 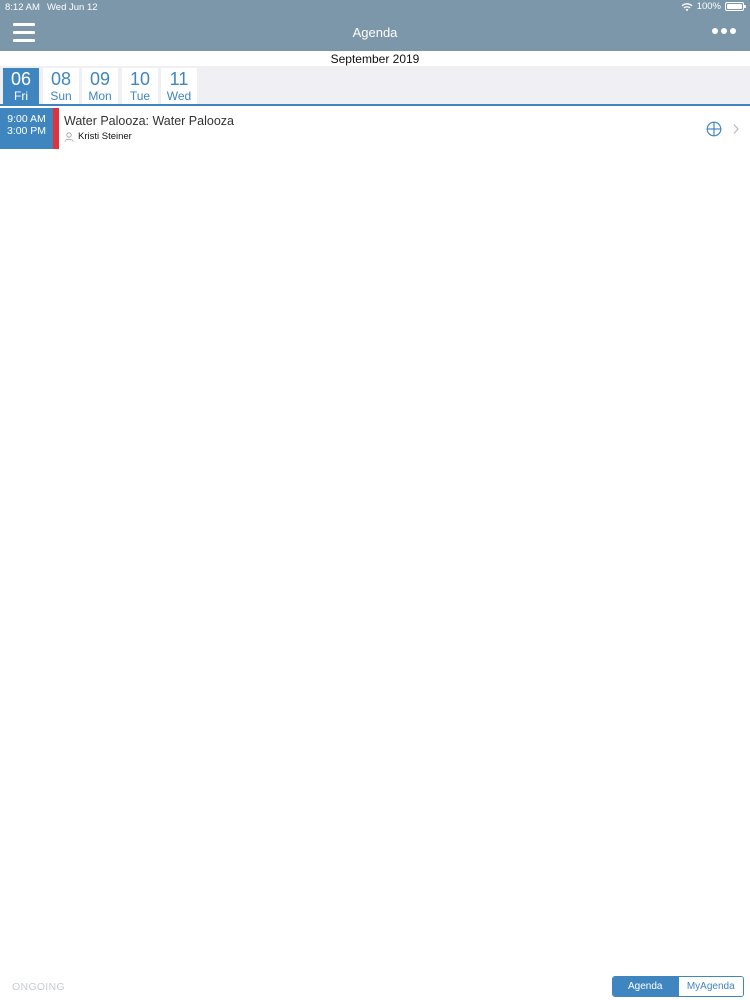 What do you see at coordinates (21, 79) in the screenshot?
I see `date-number: 06` at bounding box center [21, 79].